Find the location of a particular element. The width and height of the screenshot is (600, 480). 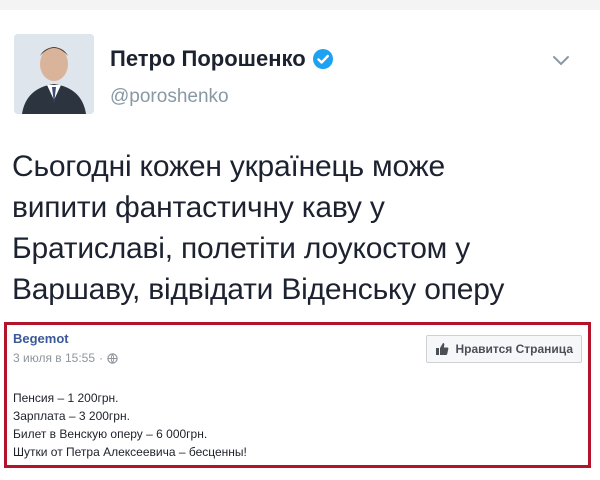

tweet-text-line: Сьогодні кожен українець може is located at coordinates (228, 166).